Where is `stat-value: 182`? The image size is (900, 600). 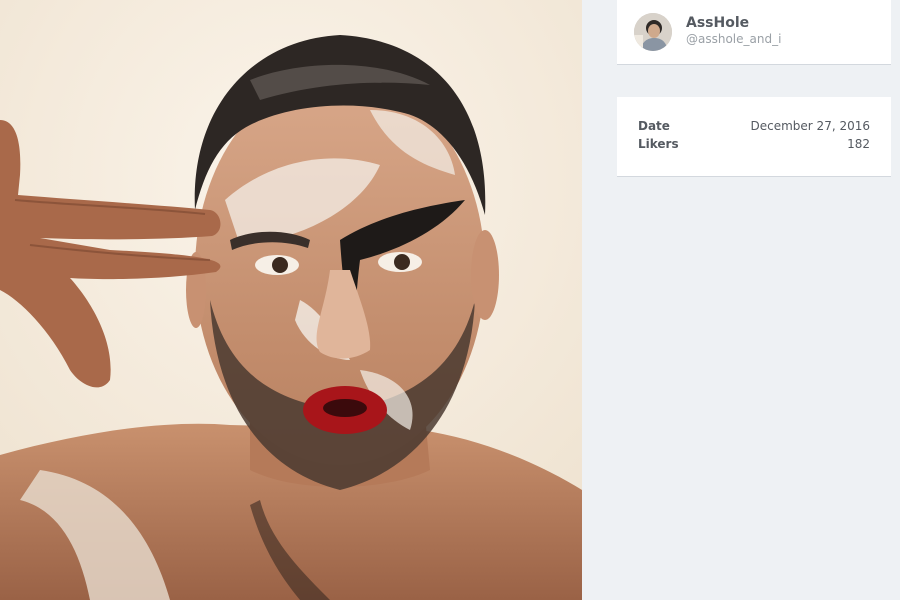 stat-value: 182 is located at coordinates (858, 144).